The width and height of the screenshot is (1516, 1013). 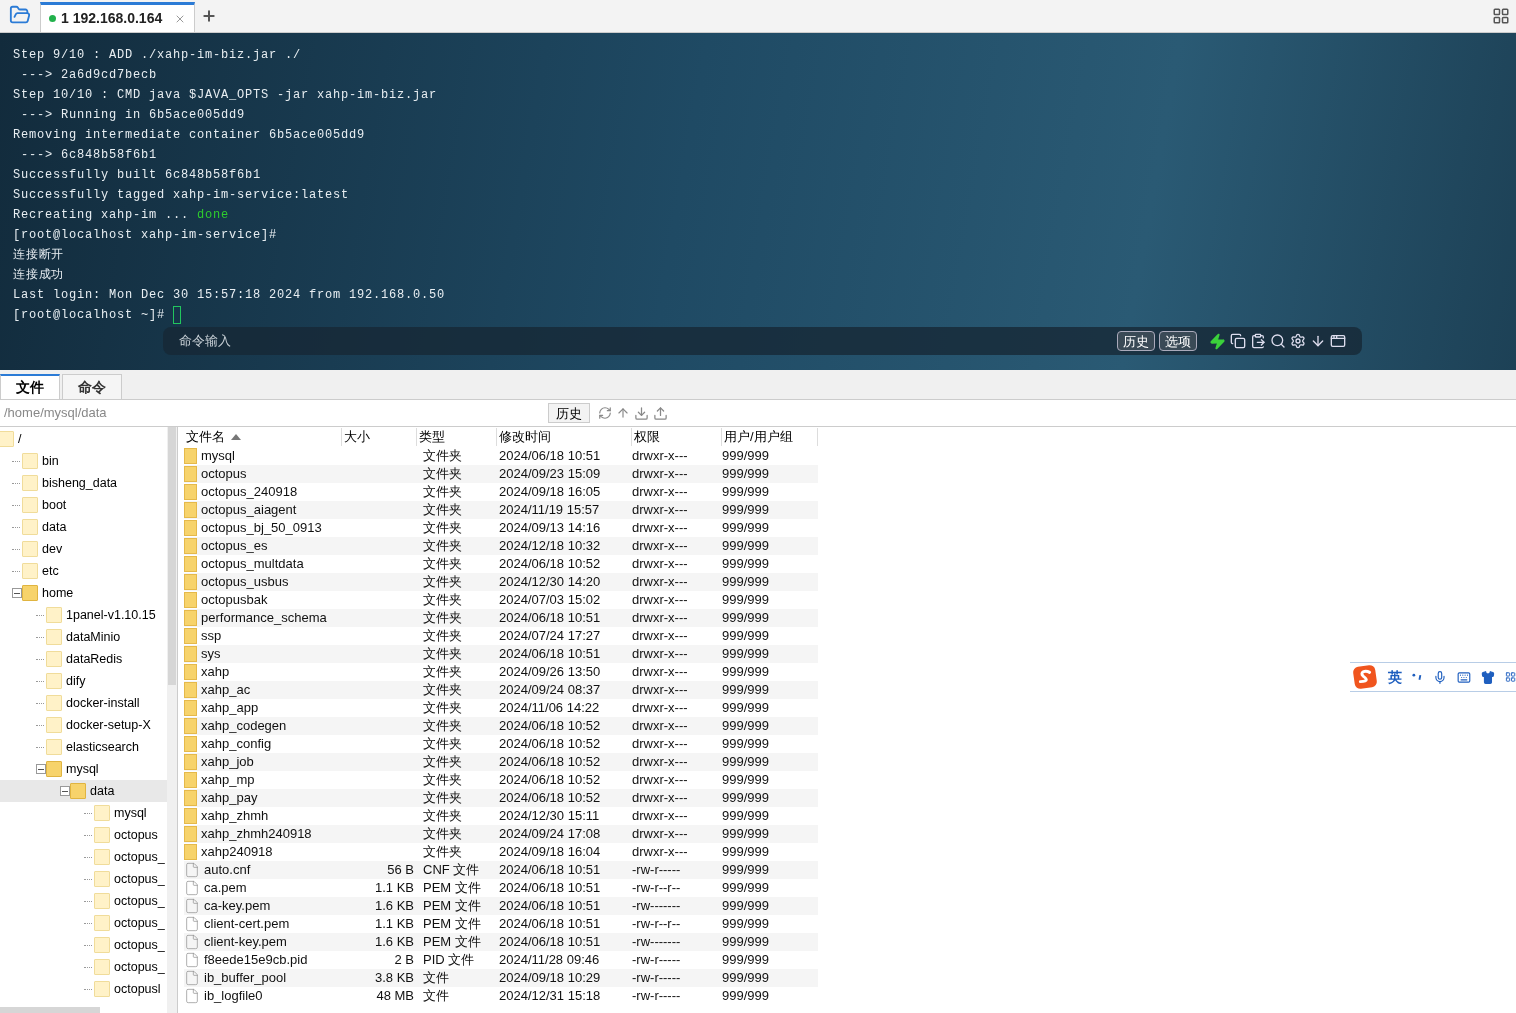 What do you see at coordinates (660, 762) in the screenshot?
I see `permissions: drwxr-x---` at bounding box center [660, 762].